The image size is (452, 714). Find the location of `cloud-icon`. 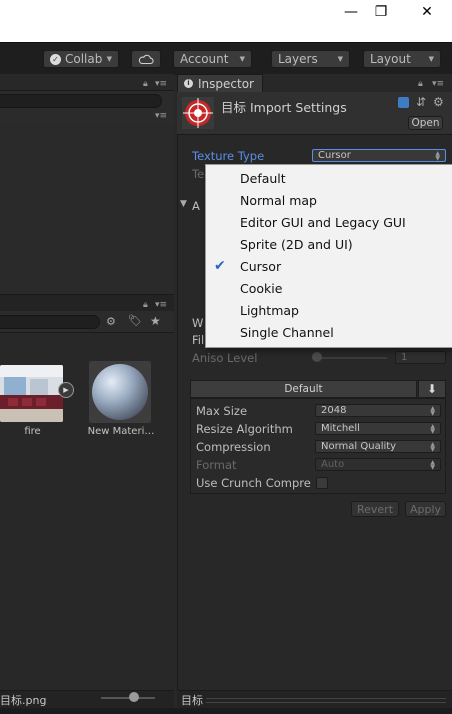

cloud-icon is located at coordinates (146, 59).